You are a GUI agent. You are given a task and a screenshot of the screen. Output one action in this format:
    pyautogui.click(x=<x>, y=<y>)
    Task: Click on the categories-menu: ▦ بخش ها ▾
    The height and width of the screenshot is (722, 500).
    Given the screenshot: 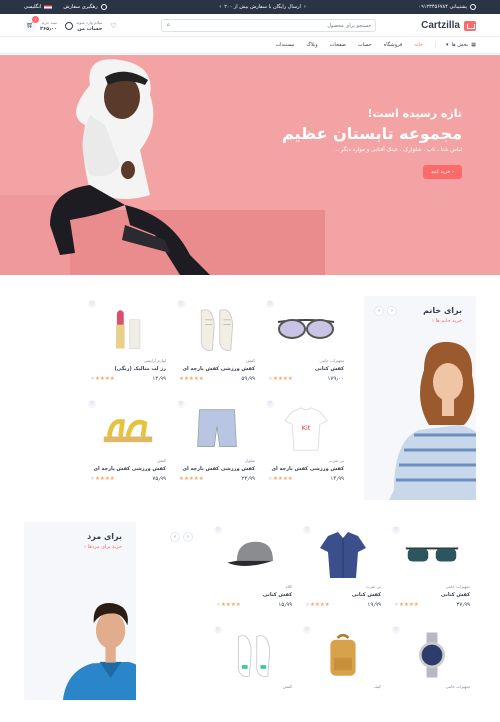 What is the action you would take?
    pyautogui.click(x=455, y=45)
    